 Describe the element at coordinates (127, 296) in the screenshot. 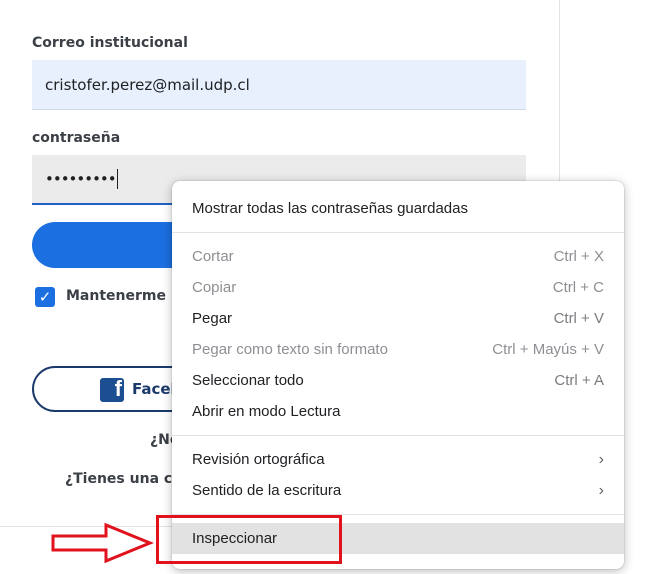

I see `remember-me-label: Mantenerme re` at that location.